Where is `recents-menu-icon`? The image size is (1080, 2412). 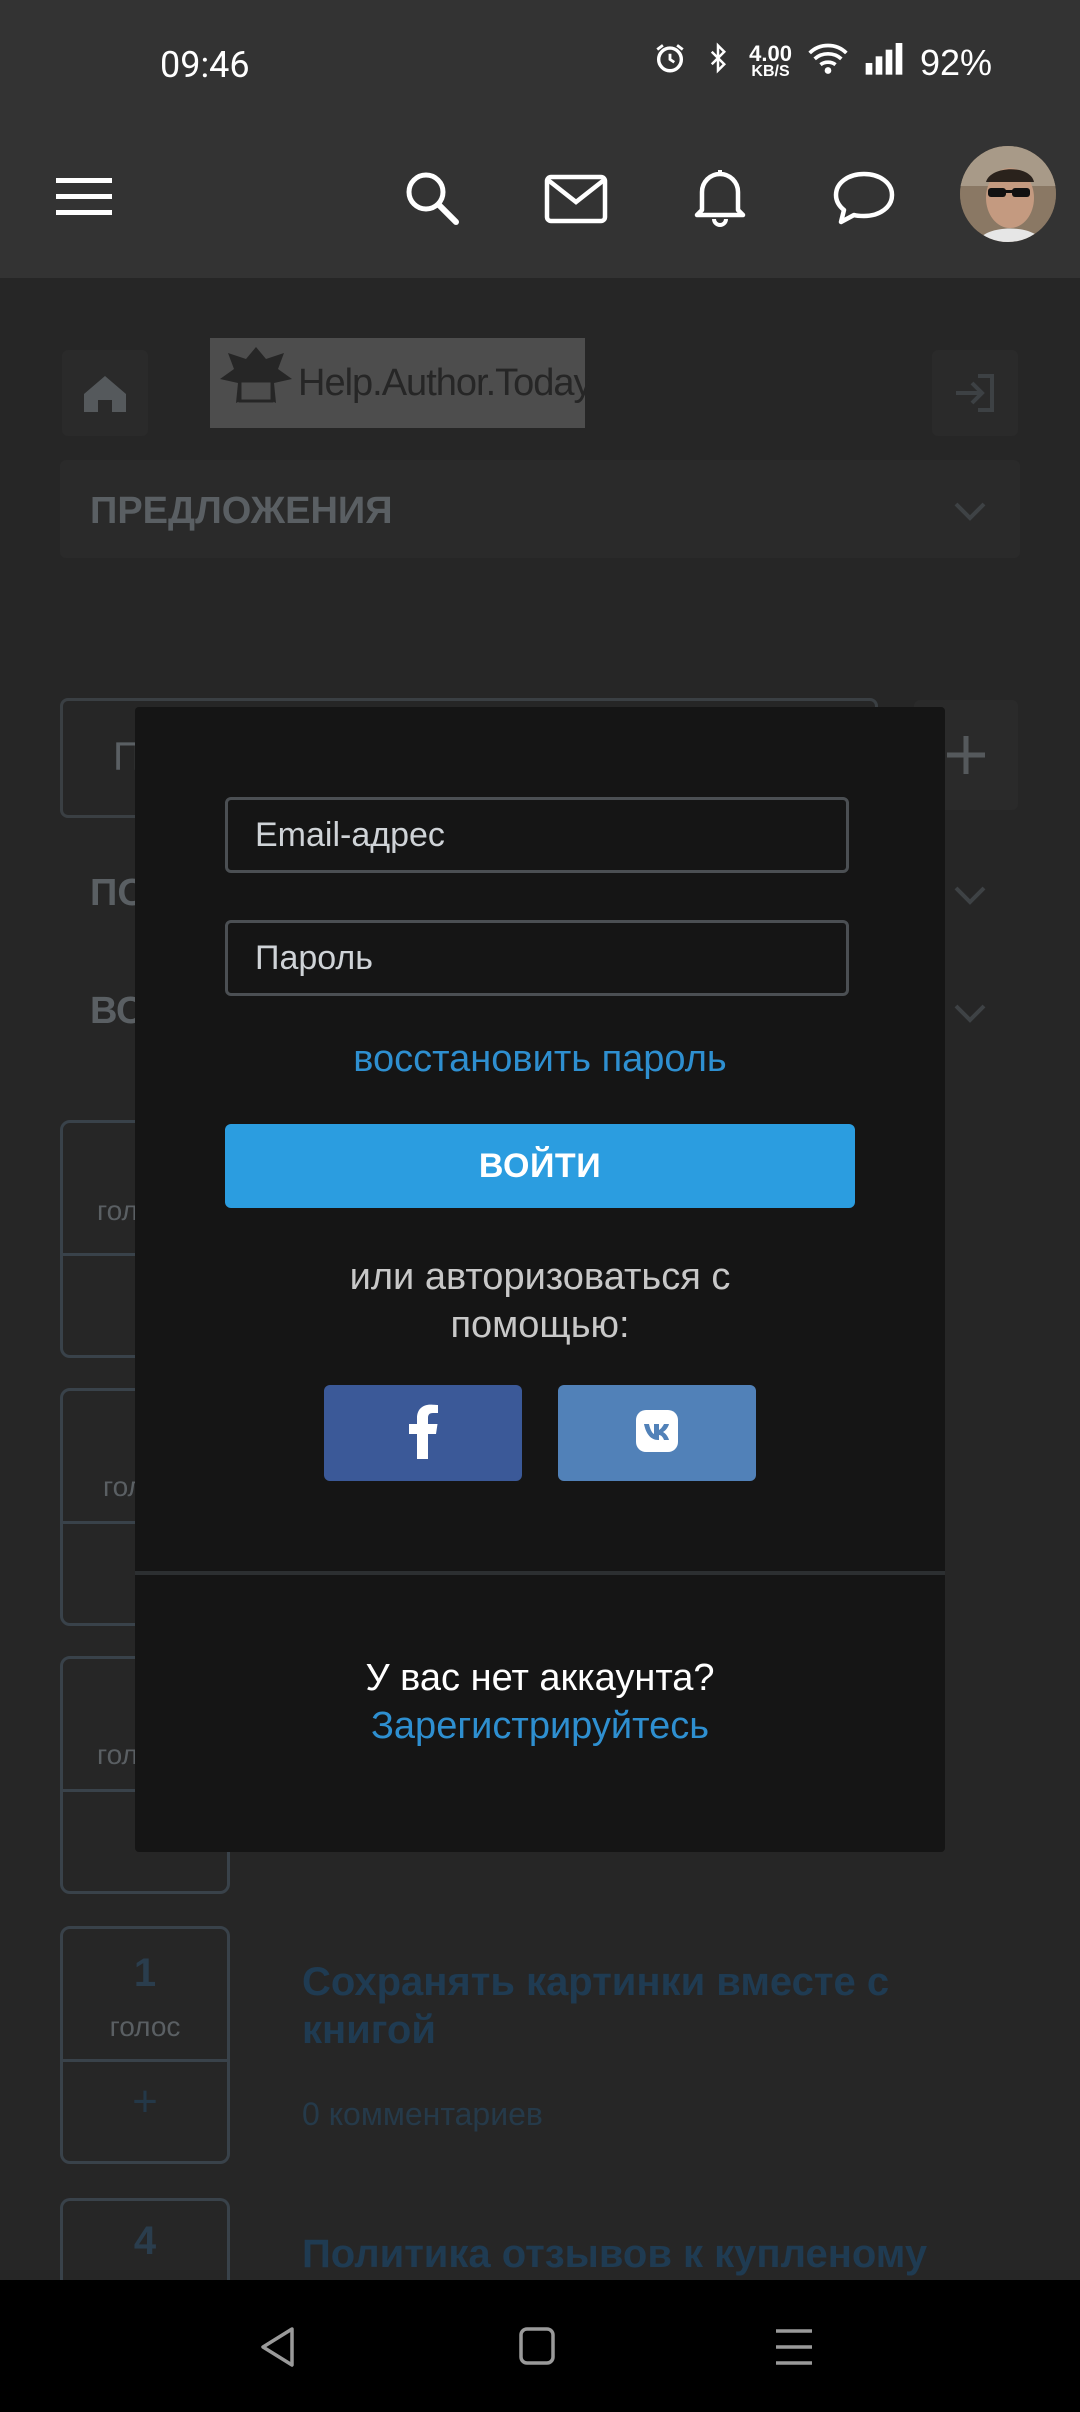
recents-menu-icon is located at coordinates (794, 2349).